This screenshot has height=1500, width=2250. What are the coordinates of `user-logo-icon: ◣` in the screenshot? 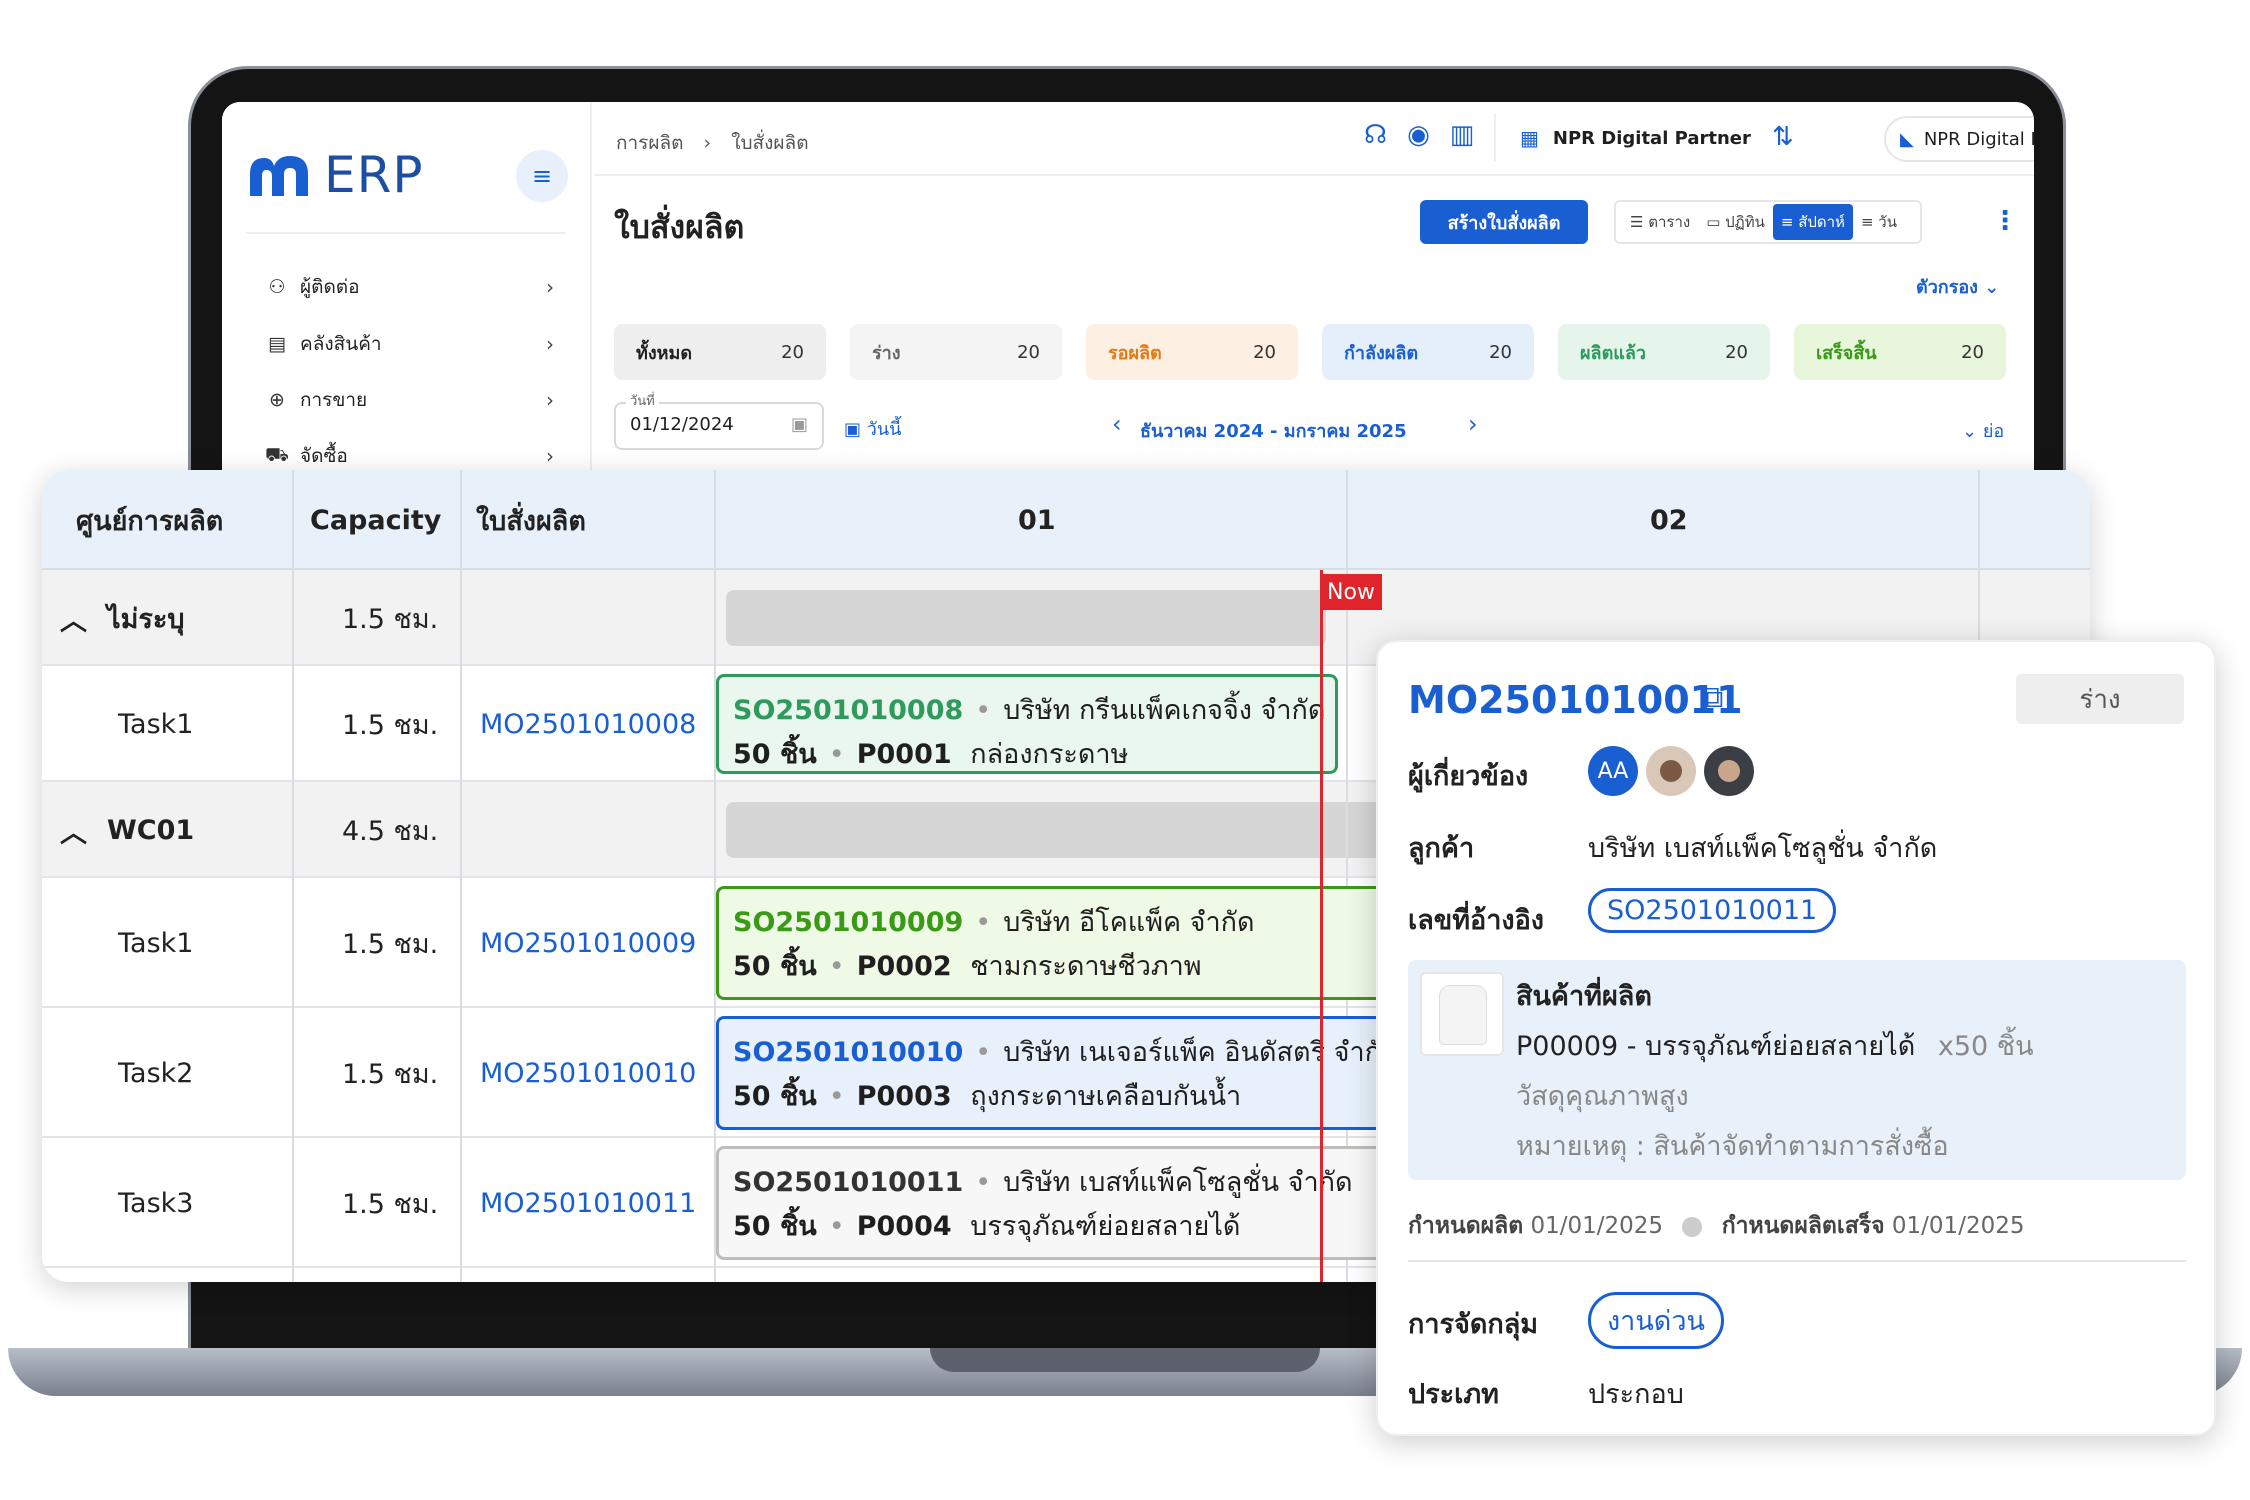 It's located at (1907, 139).